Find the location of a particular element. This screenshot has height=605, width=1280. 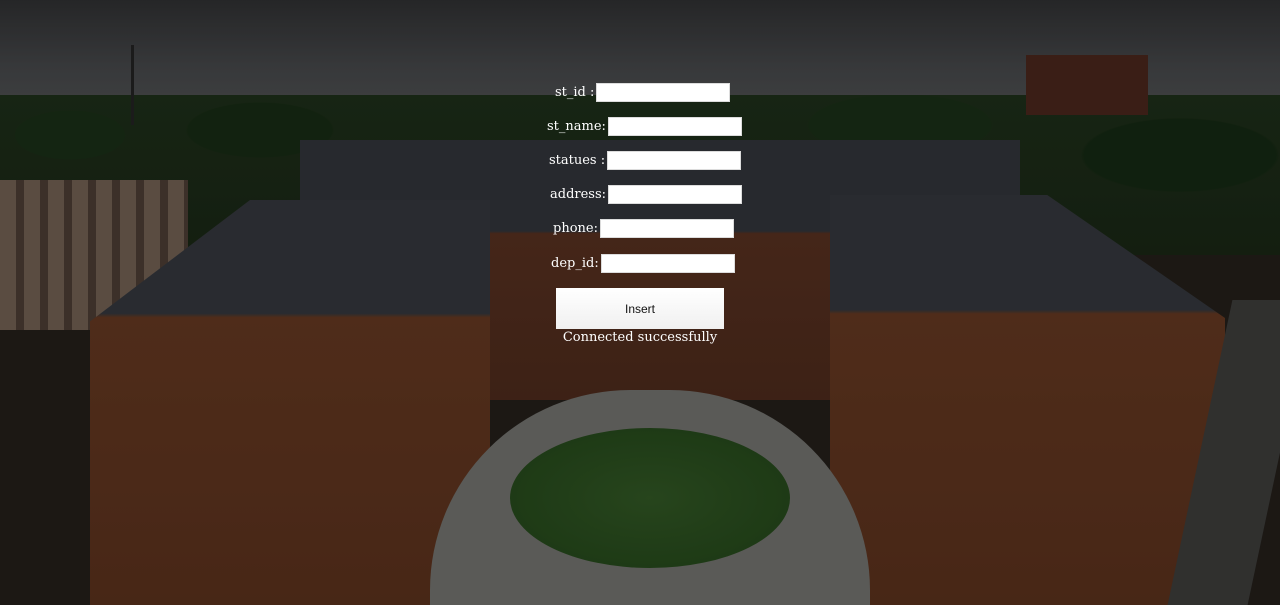

field-row-st-id: st_id : is located at coordinates (643, 92).